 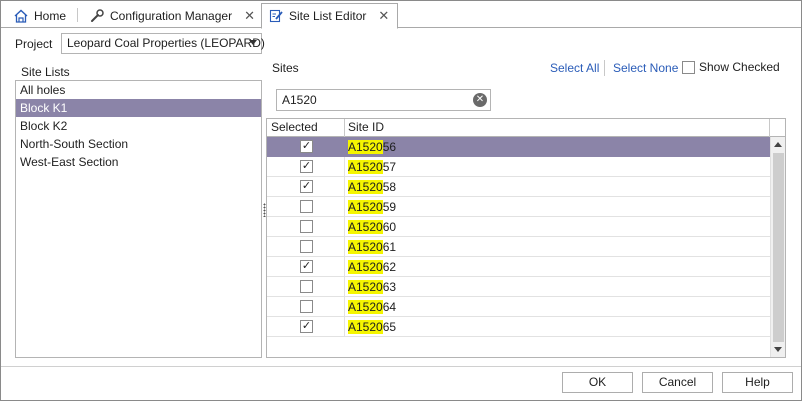 I want to click on show-checked-checkbox, so click(x=688, y=67).